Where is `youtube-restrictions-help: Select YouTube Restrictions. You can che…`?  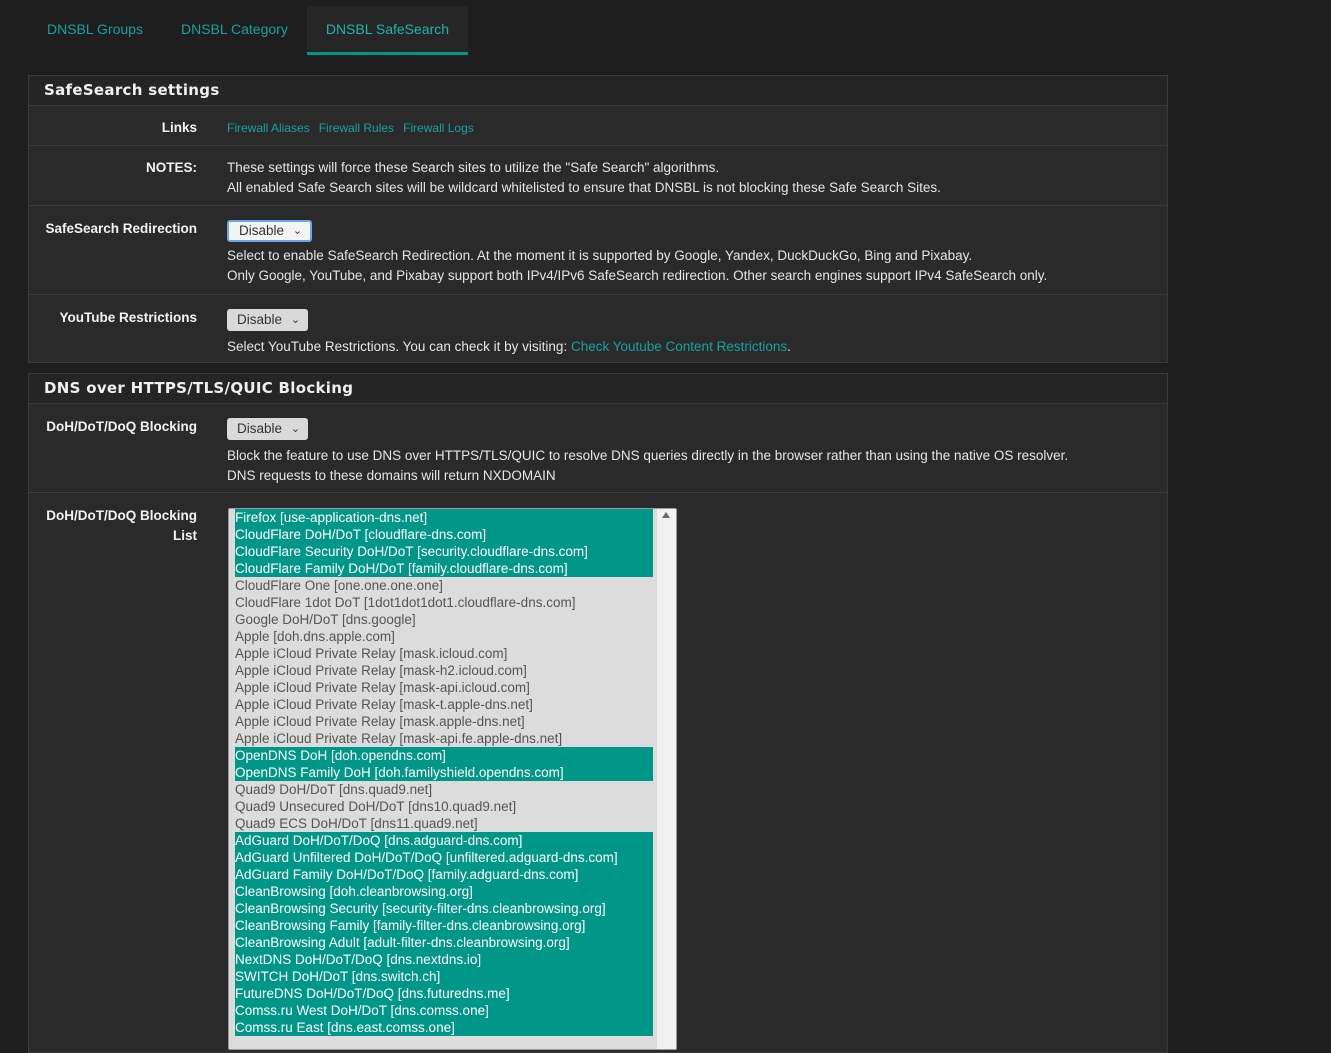
youtube-restrictions-help: Select YouTube Restrictions. You can che… is located at coordinates (692, 347).